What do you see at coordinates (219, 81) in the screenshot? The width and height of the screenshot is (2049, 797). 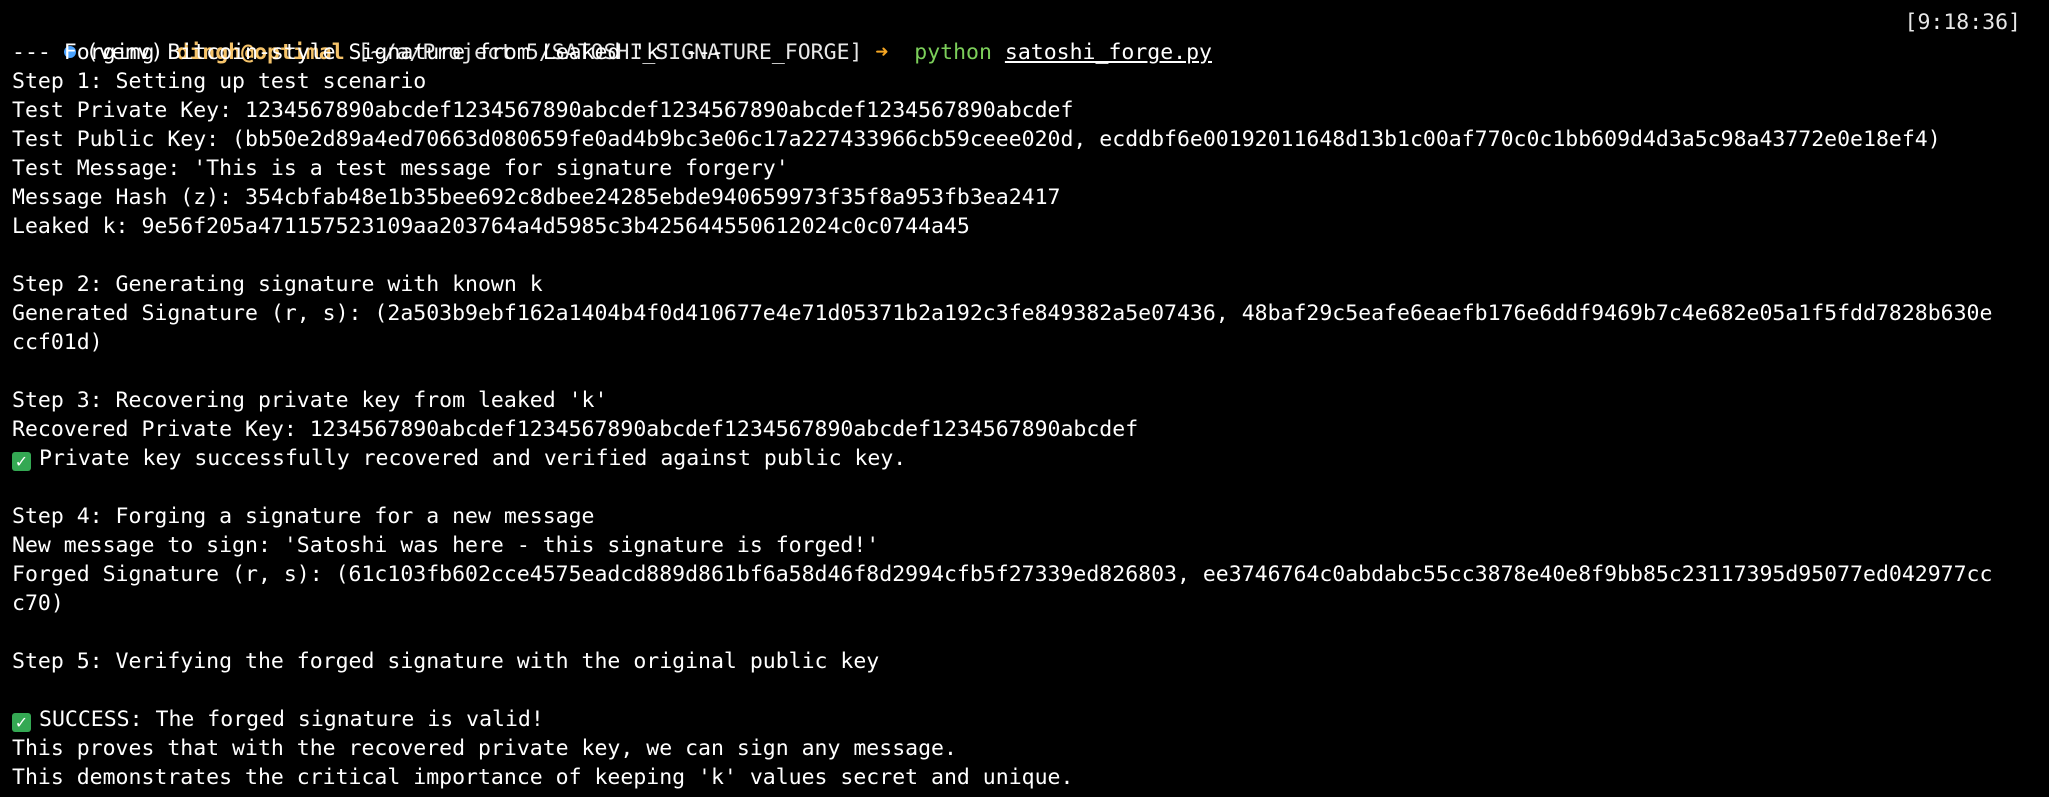 I see `step-1-heading: Step 1: Setting up test scenario` at bounding box center [219, 81].